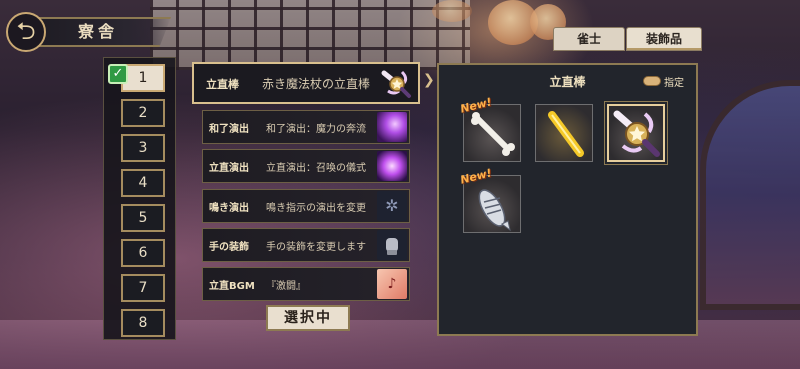 The image size is (800, 369). What do you see at coordinates (316, 208) in the screenshot?
I see `list-item-description: 鳴き指示の演出を変更` at bounding box center [316, 208].